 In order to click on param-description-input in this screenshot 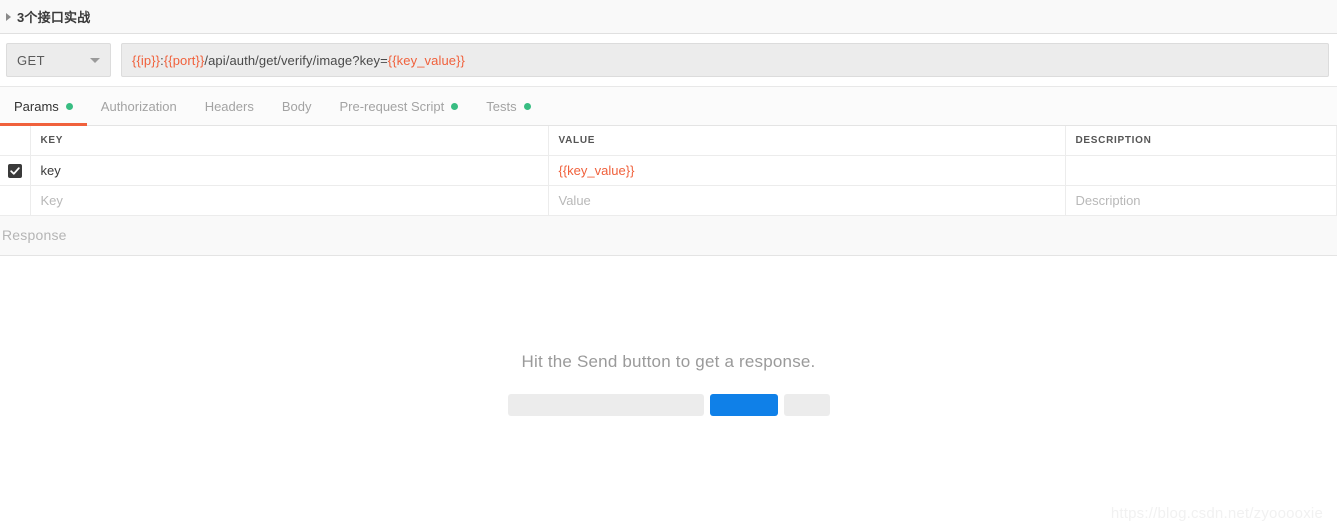, I will do `click(1200, 170)`.